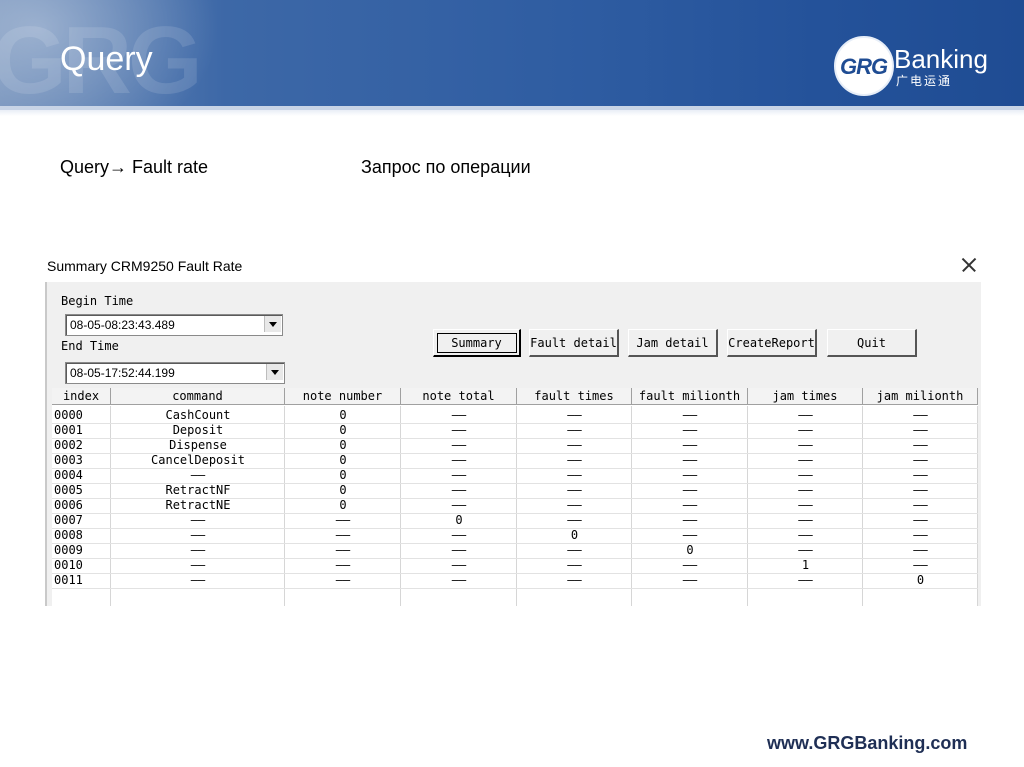  I want to click on quit-button: Quit, so click(872, 343).